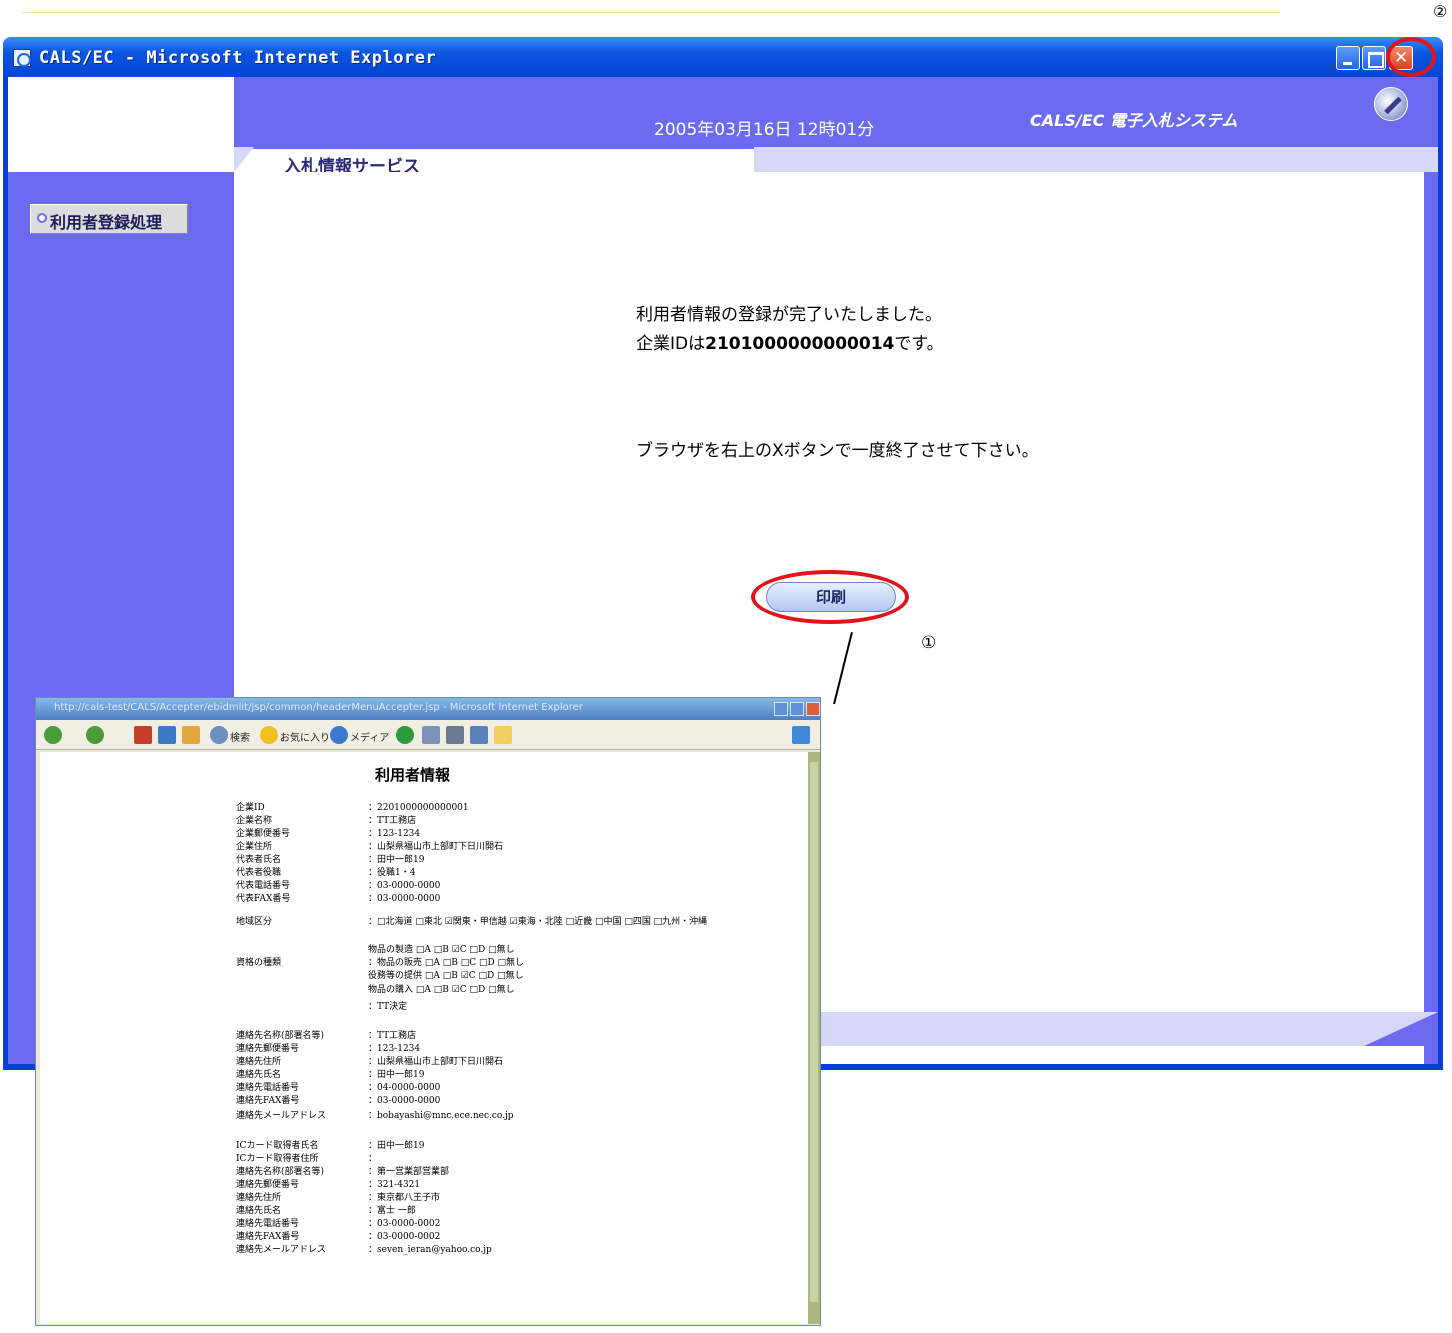 Image resolution: width=1452 pixels, height=1333 pixels. I want to click on minimize-button, so click(1348, 58).